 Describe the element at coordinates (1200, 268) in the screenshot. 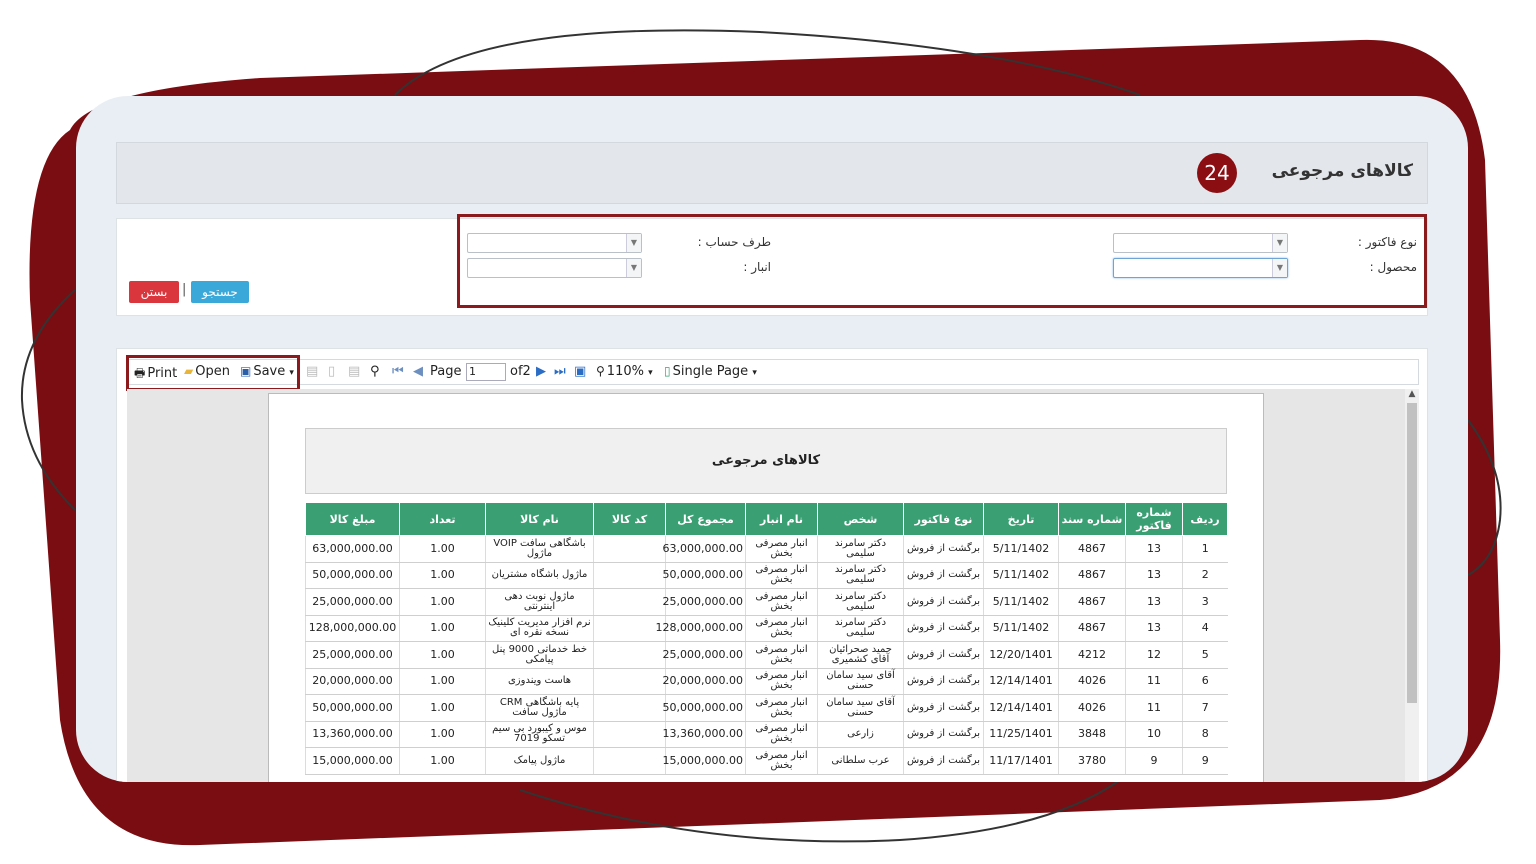

I see `product-select: ▼` at that location.